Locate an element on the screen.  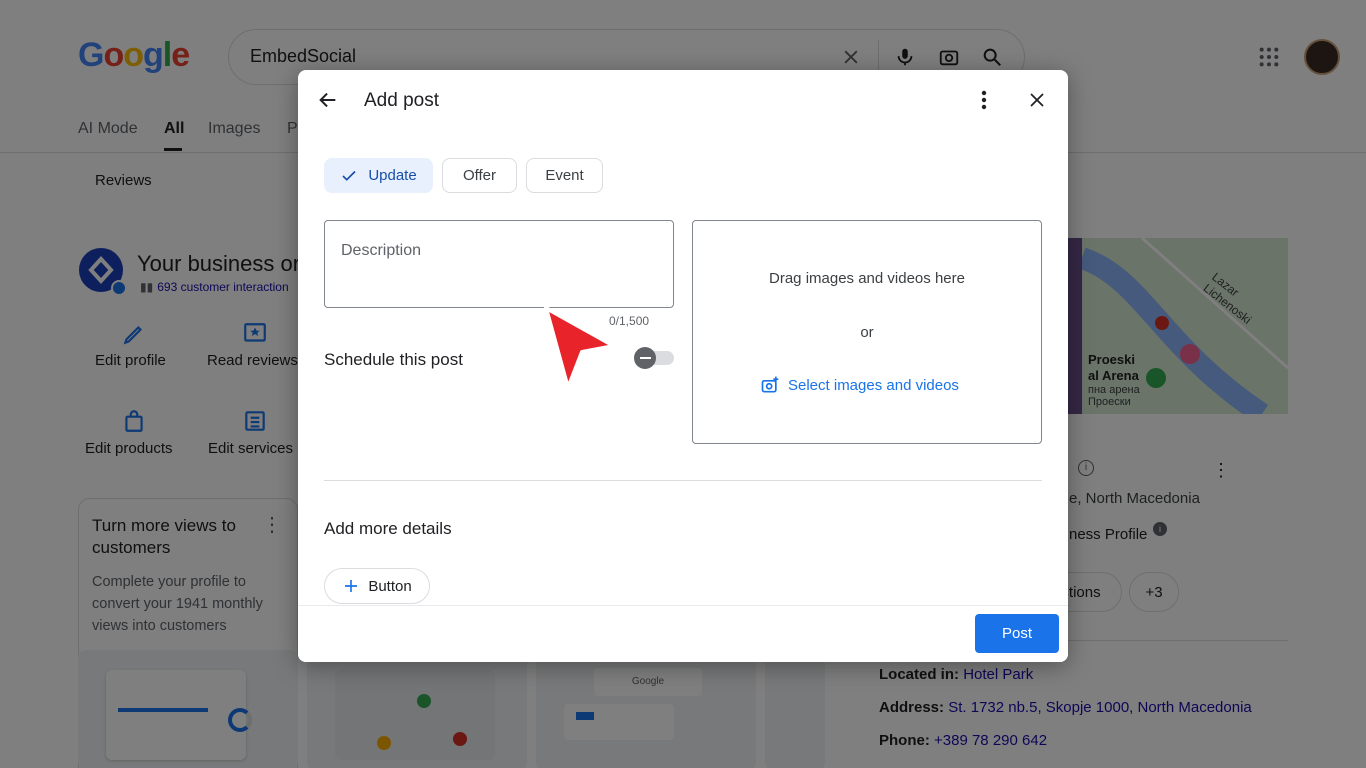
description-placeholder: Description is located at coordinates (381, 250).